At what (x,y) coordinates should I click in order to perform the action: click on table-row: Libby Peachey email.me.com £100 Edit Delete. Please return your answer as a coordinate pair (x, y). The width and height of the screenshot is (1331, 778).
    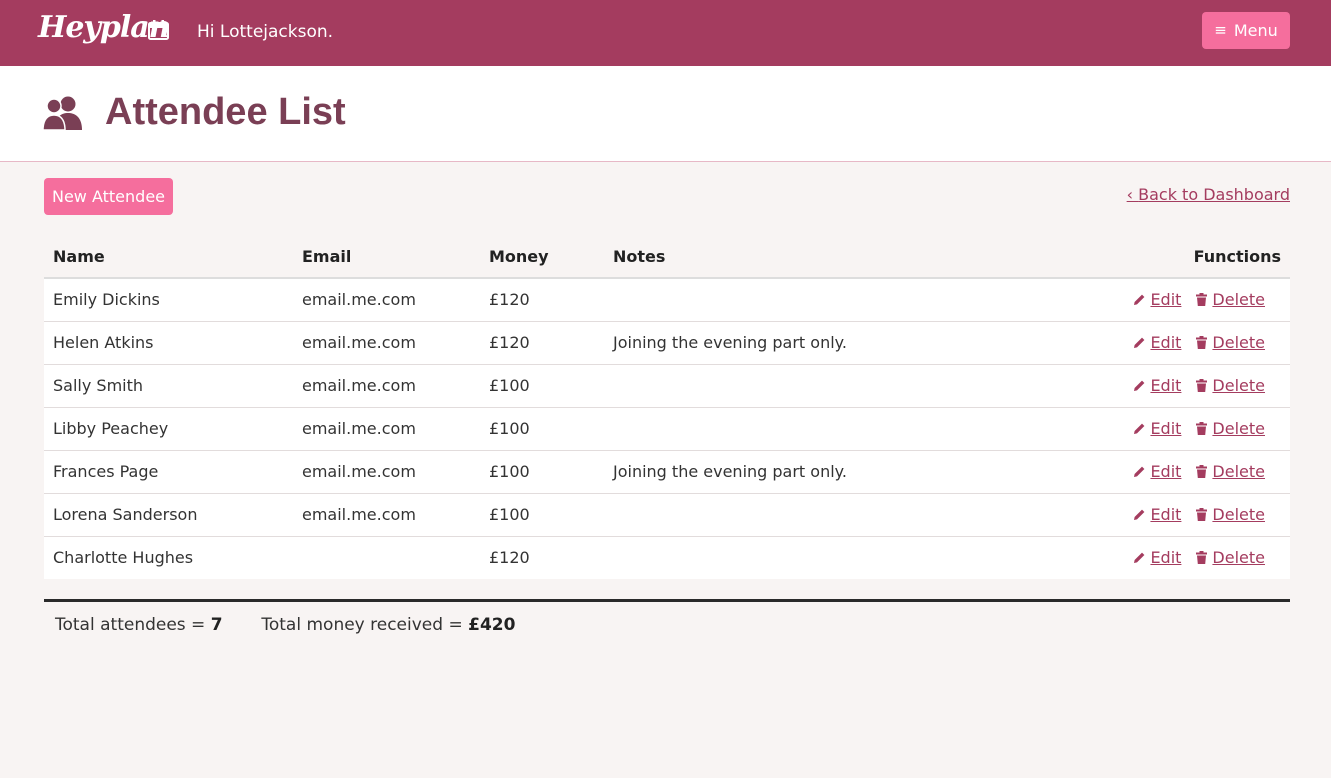
    Looking at the image, I should click on (667, 428).